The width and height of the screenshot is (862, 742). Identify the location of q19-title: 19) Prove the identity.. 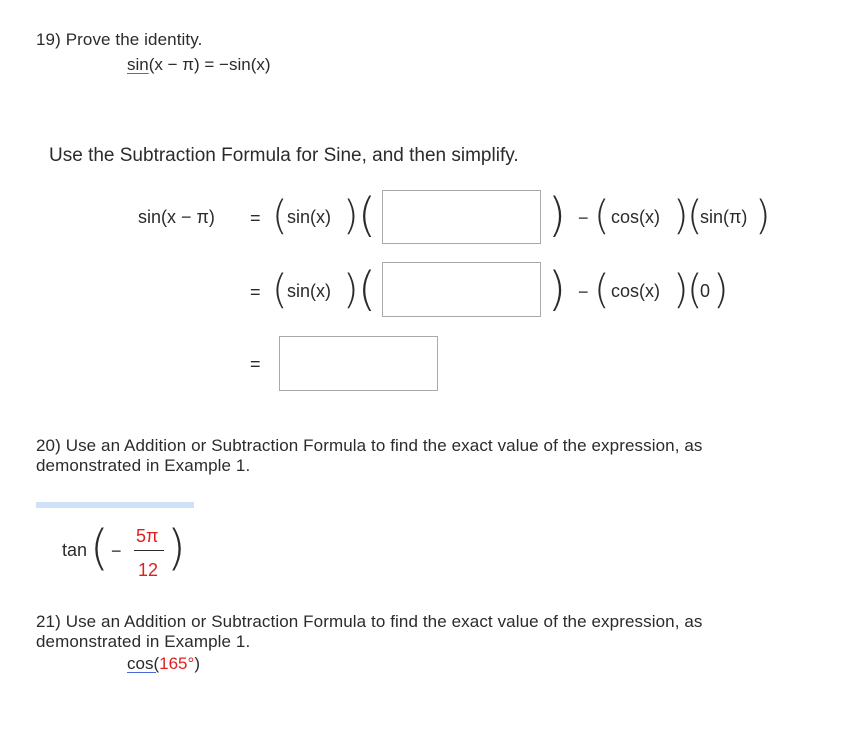
(119, 39).